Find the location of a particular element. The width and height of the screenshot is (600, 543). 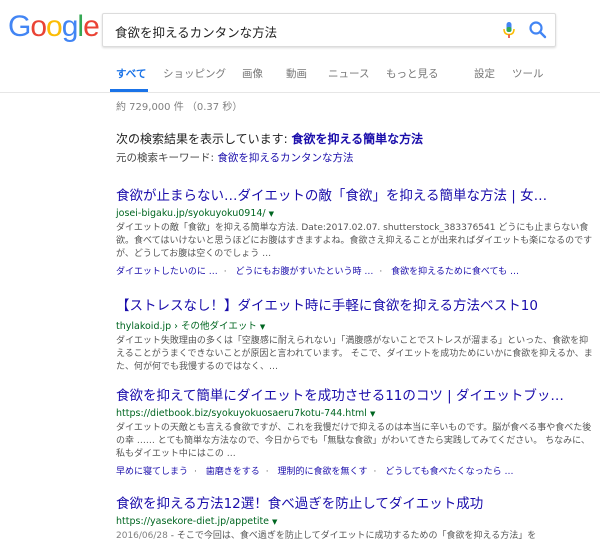

result-url-text: josei-bigaku.jp/syokuyoku0914/ is located at coordinates (191, 213).